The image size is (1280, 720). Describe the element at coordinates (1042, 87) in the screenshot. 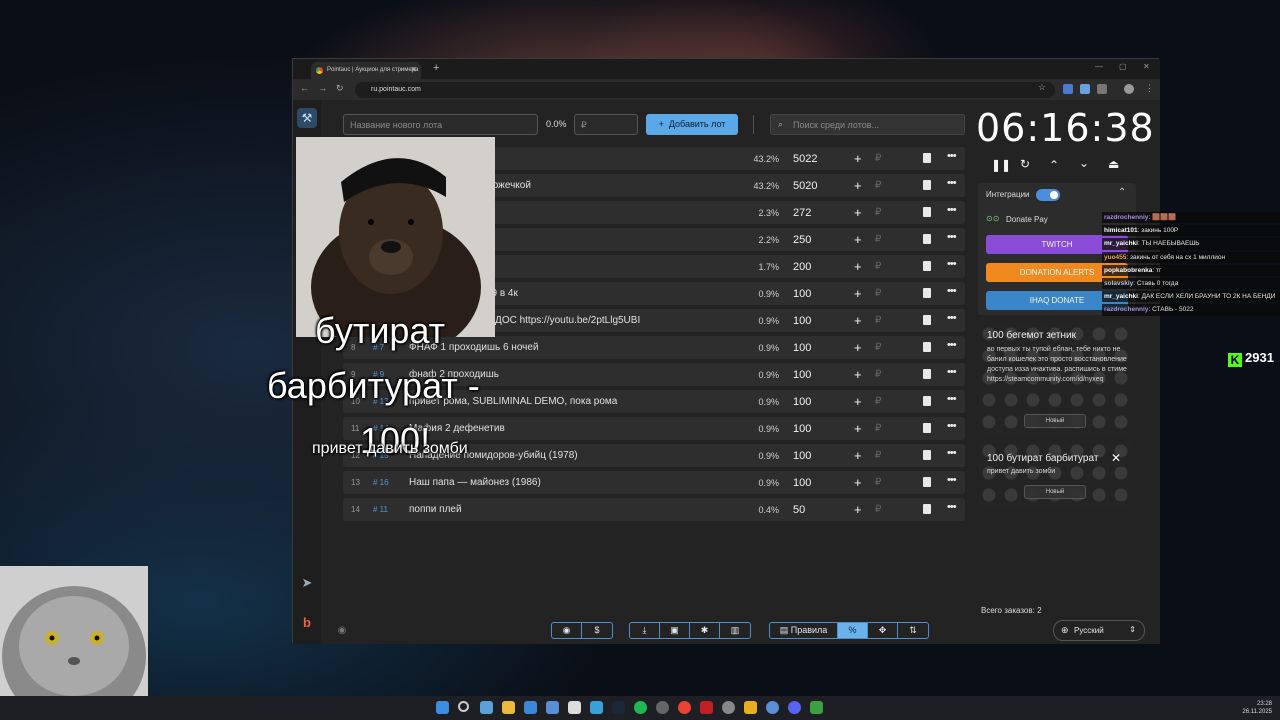

I see `star-icon: ☆` at that location.